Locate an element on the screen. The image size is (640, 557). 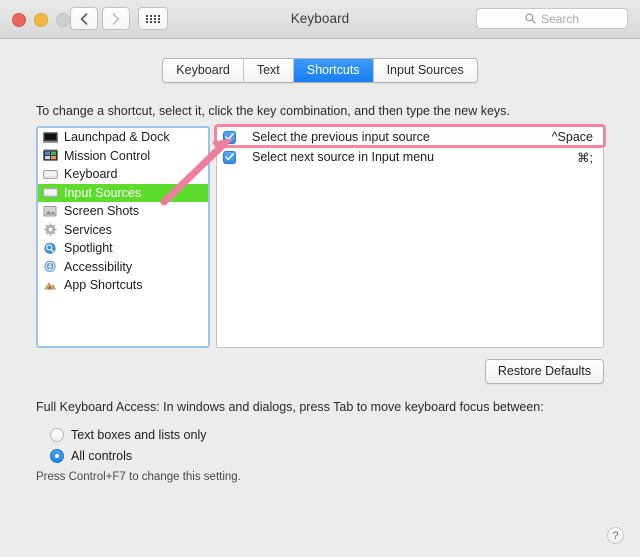
sidebar-item-label: Launchpad & Dock is located at coordinates (117, 137).